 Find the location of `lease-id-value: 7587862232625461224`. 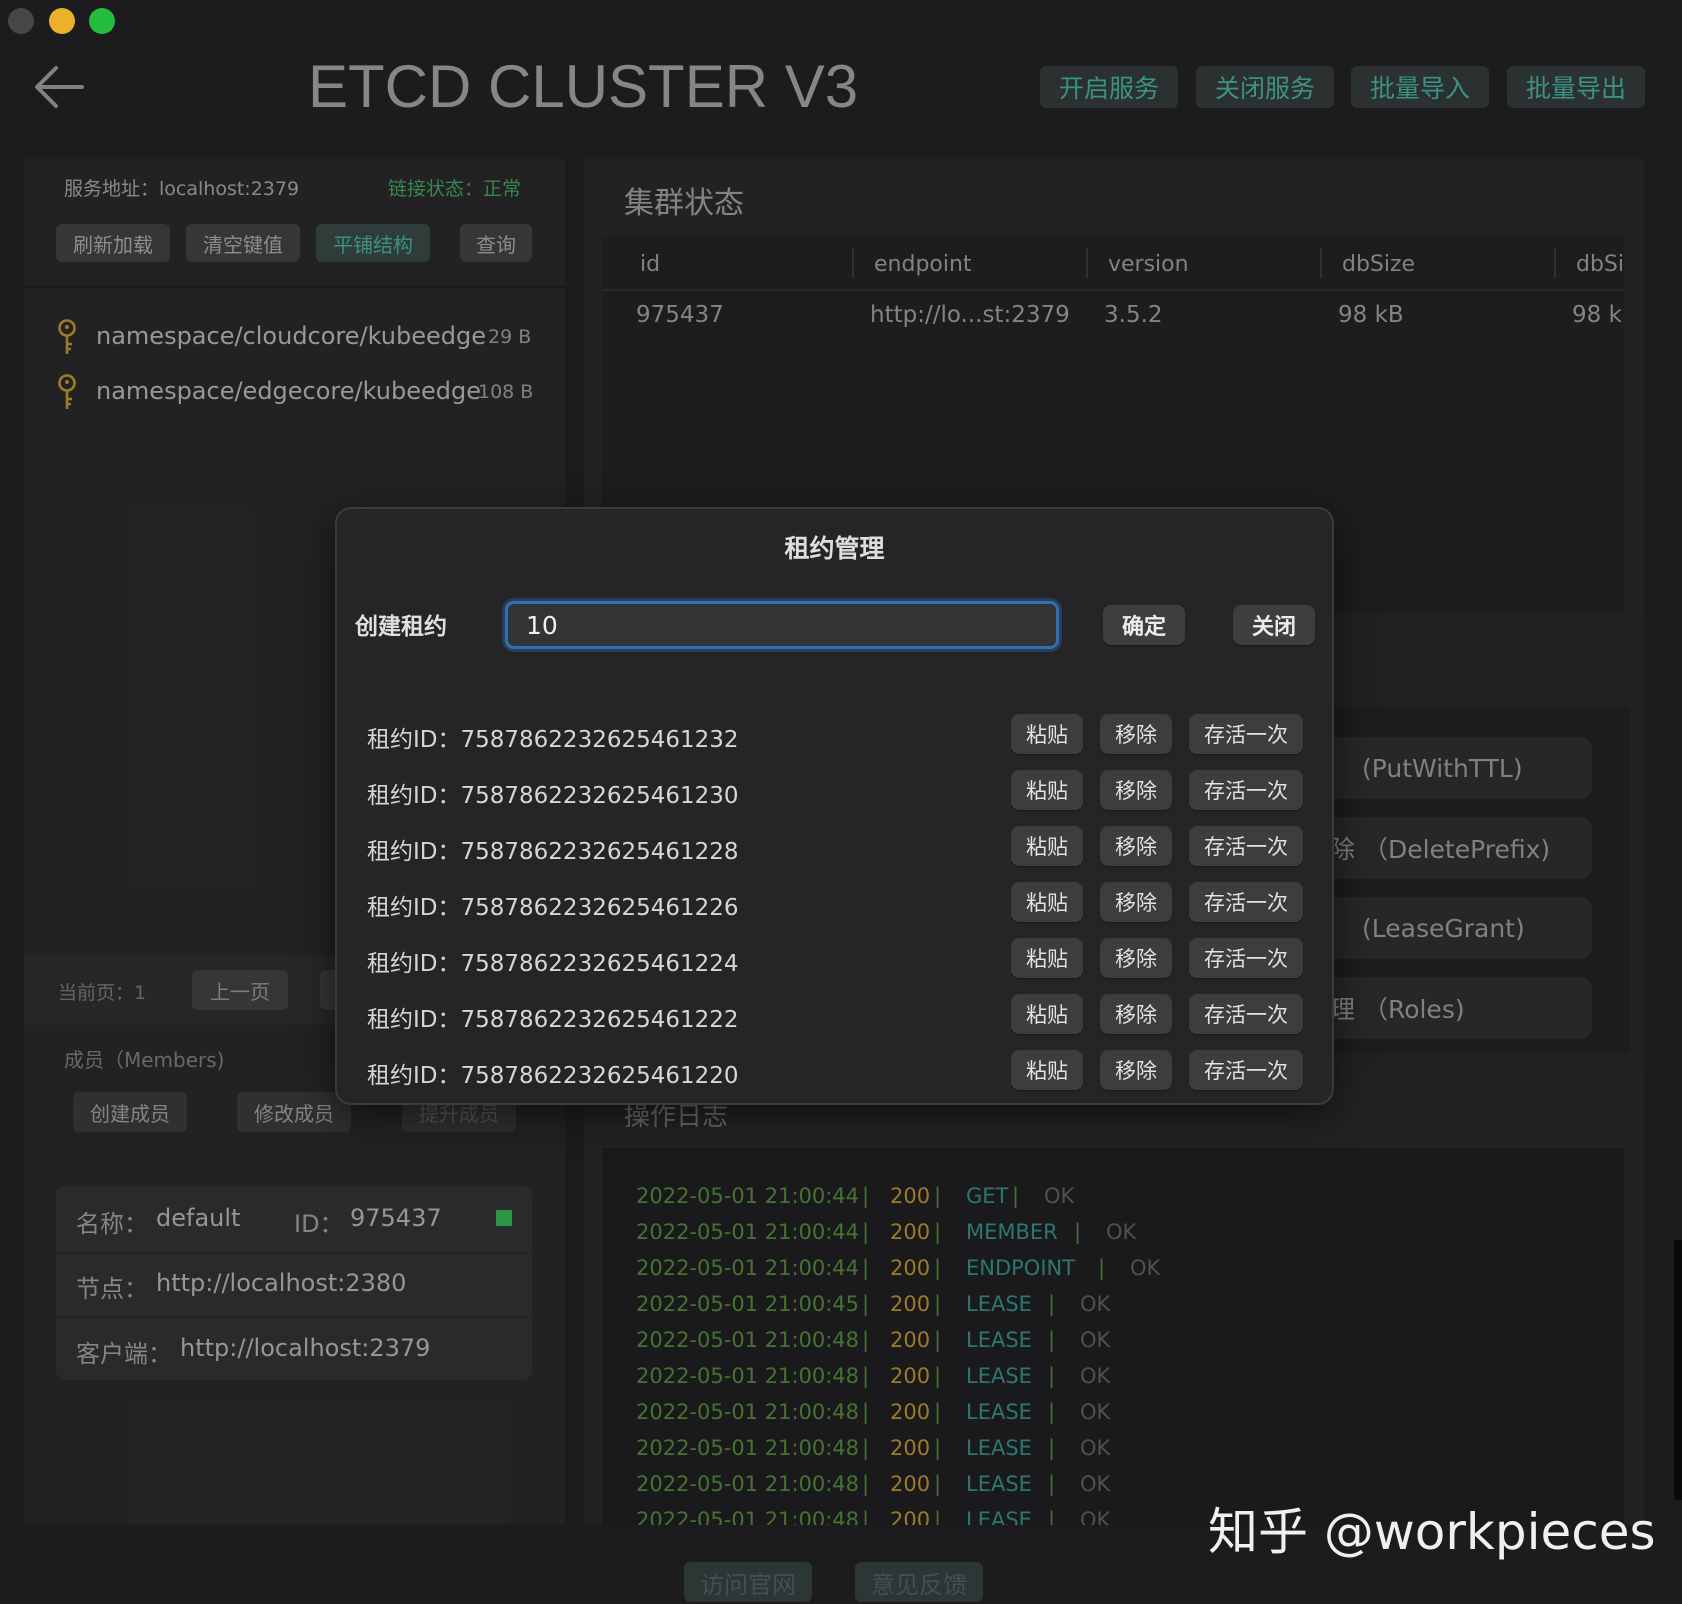

lease-id-value: 7587862232625461224 is located at coordinates (599, 964).